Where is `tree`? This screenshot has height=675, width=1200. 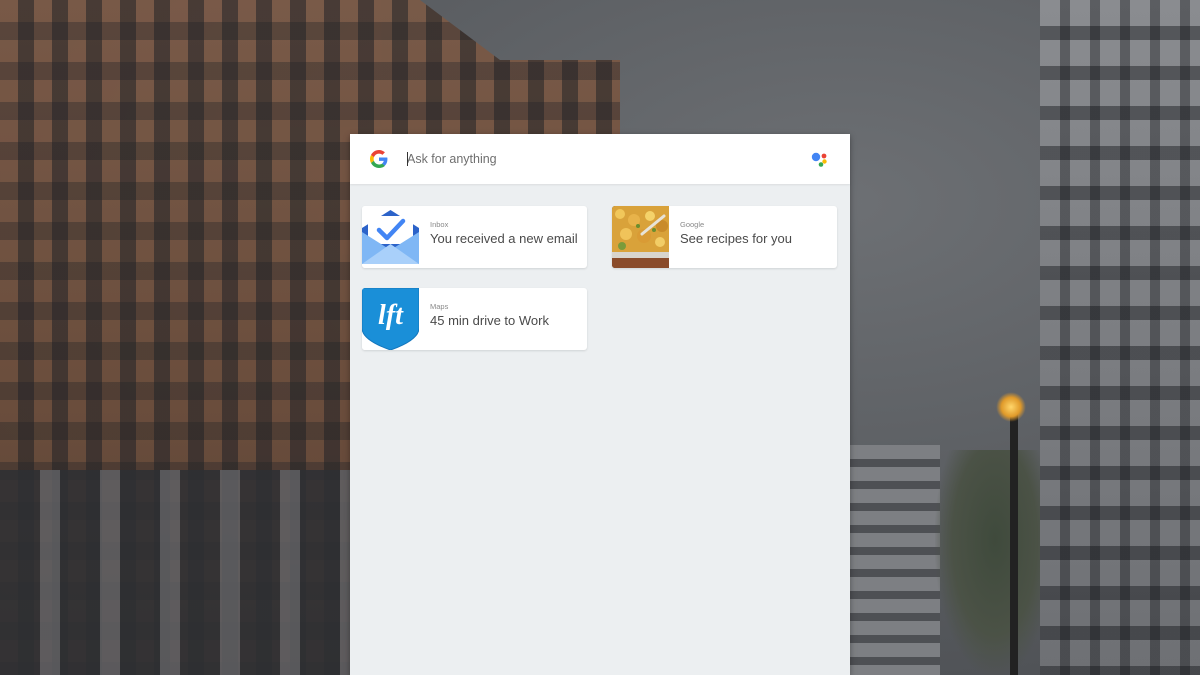
tree is located at coordinates (995, 562).